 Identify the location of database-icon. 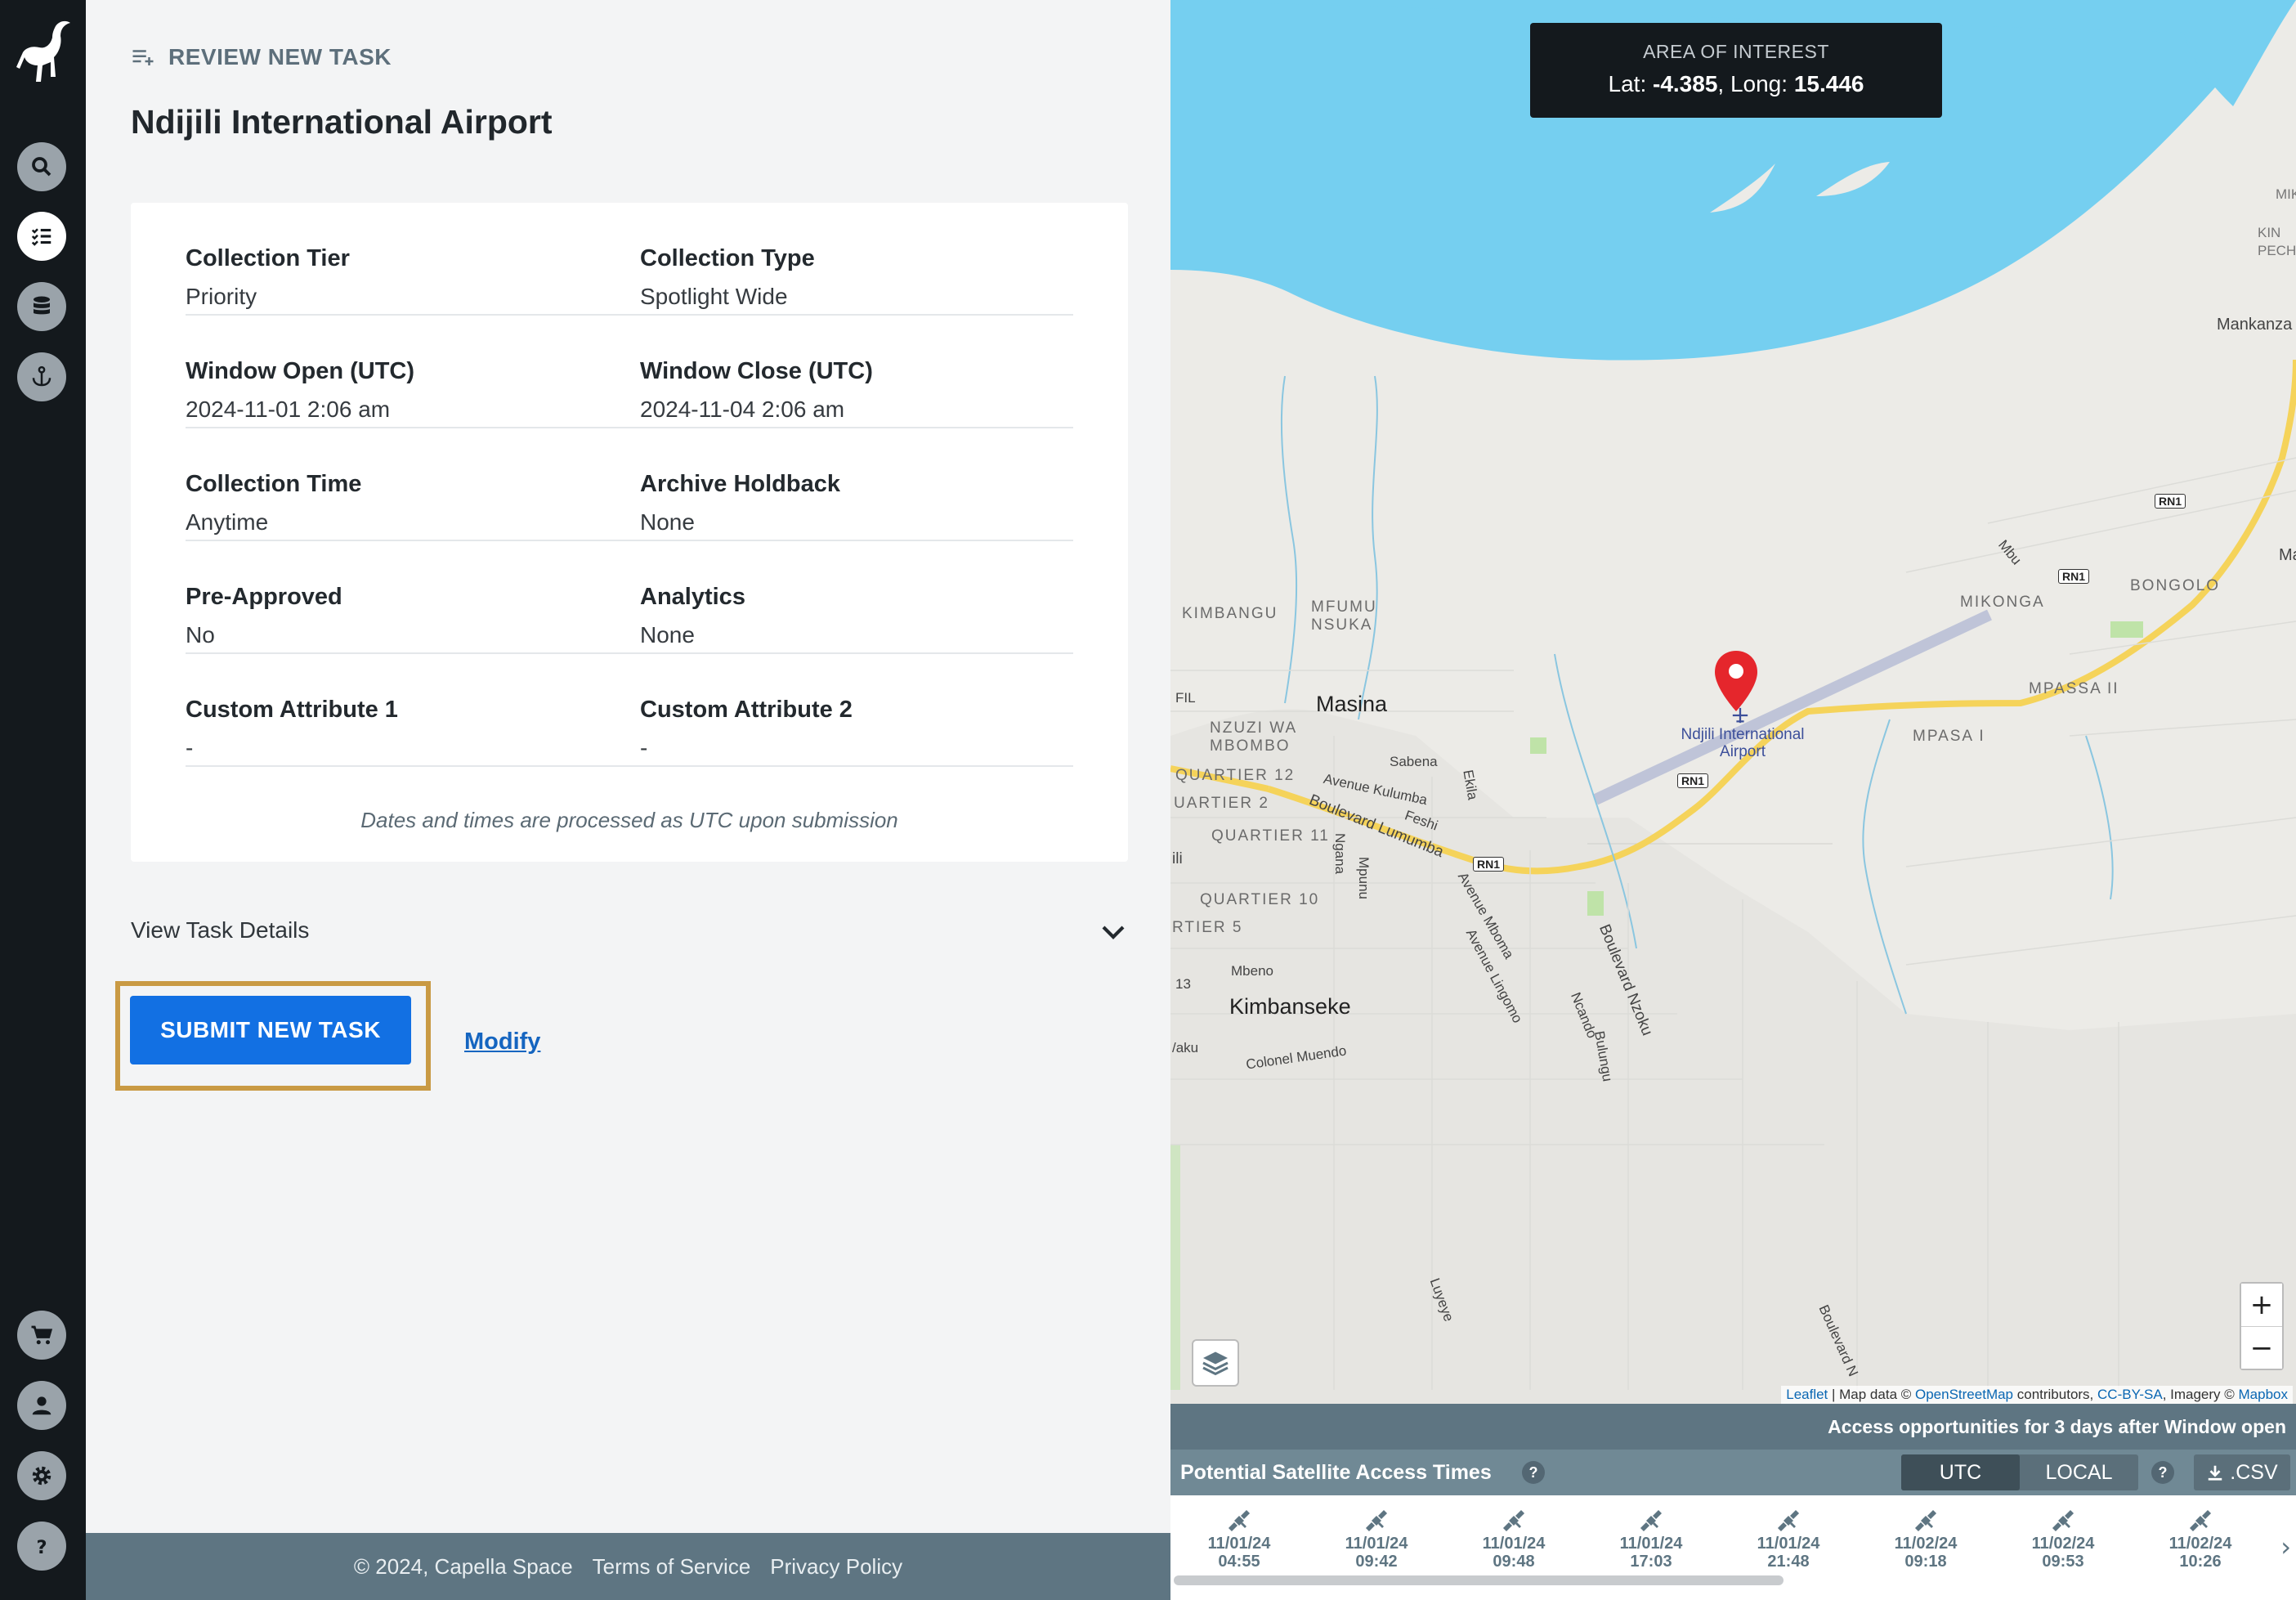
(42, 305).